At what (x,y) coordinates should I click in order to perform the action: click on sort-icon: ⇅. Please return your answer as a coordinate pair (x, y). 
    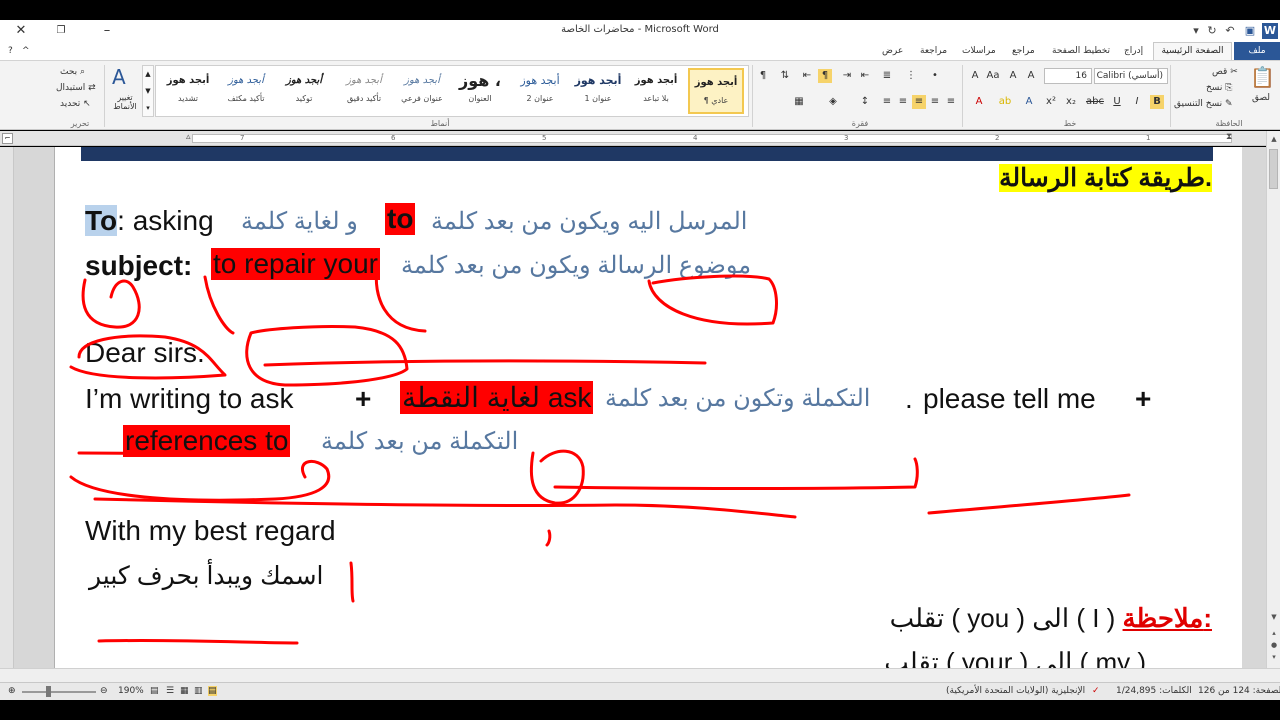
    Looking at the image, I should click on (785, 76).